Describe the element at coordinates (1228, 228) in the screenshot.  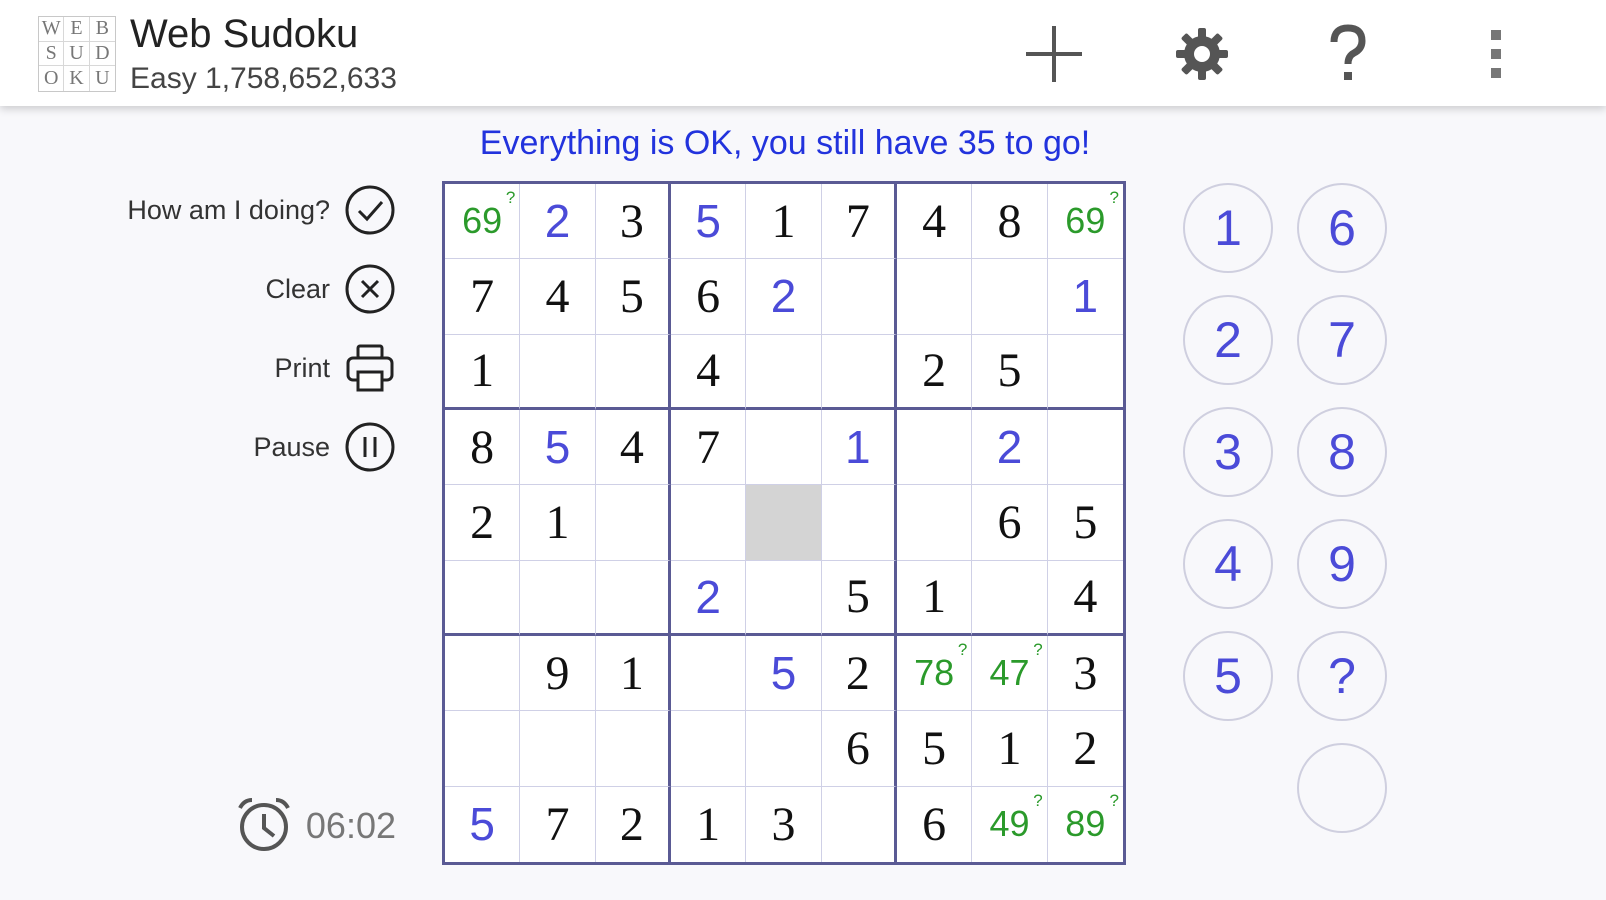
I see `pad-button-1: 1` at that location.